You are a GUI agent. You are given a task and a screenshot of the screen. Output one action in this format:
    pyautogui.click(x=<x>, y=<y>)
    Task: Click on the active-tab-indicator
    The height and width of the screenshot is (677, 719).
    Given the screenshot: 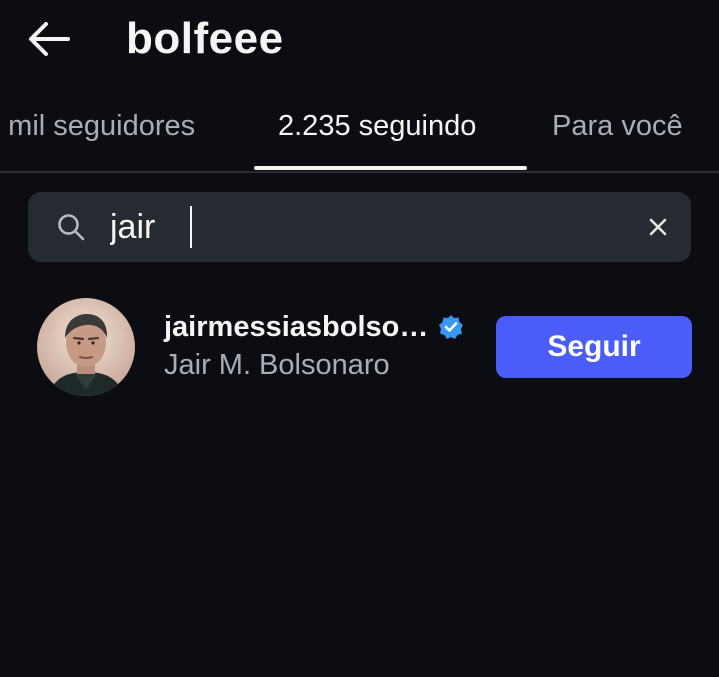 What is the action you would take?
    pyautogui.click(x=390, y=168)
    